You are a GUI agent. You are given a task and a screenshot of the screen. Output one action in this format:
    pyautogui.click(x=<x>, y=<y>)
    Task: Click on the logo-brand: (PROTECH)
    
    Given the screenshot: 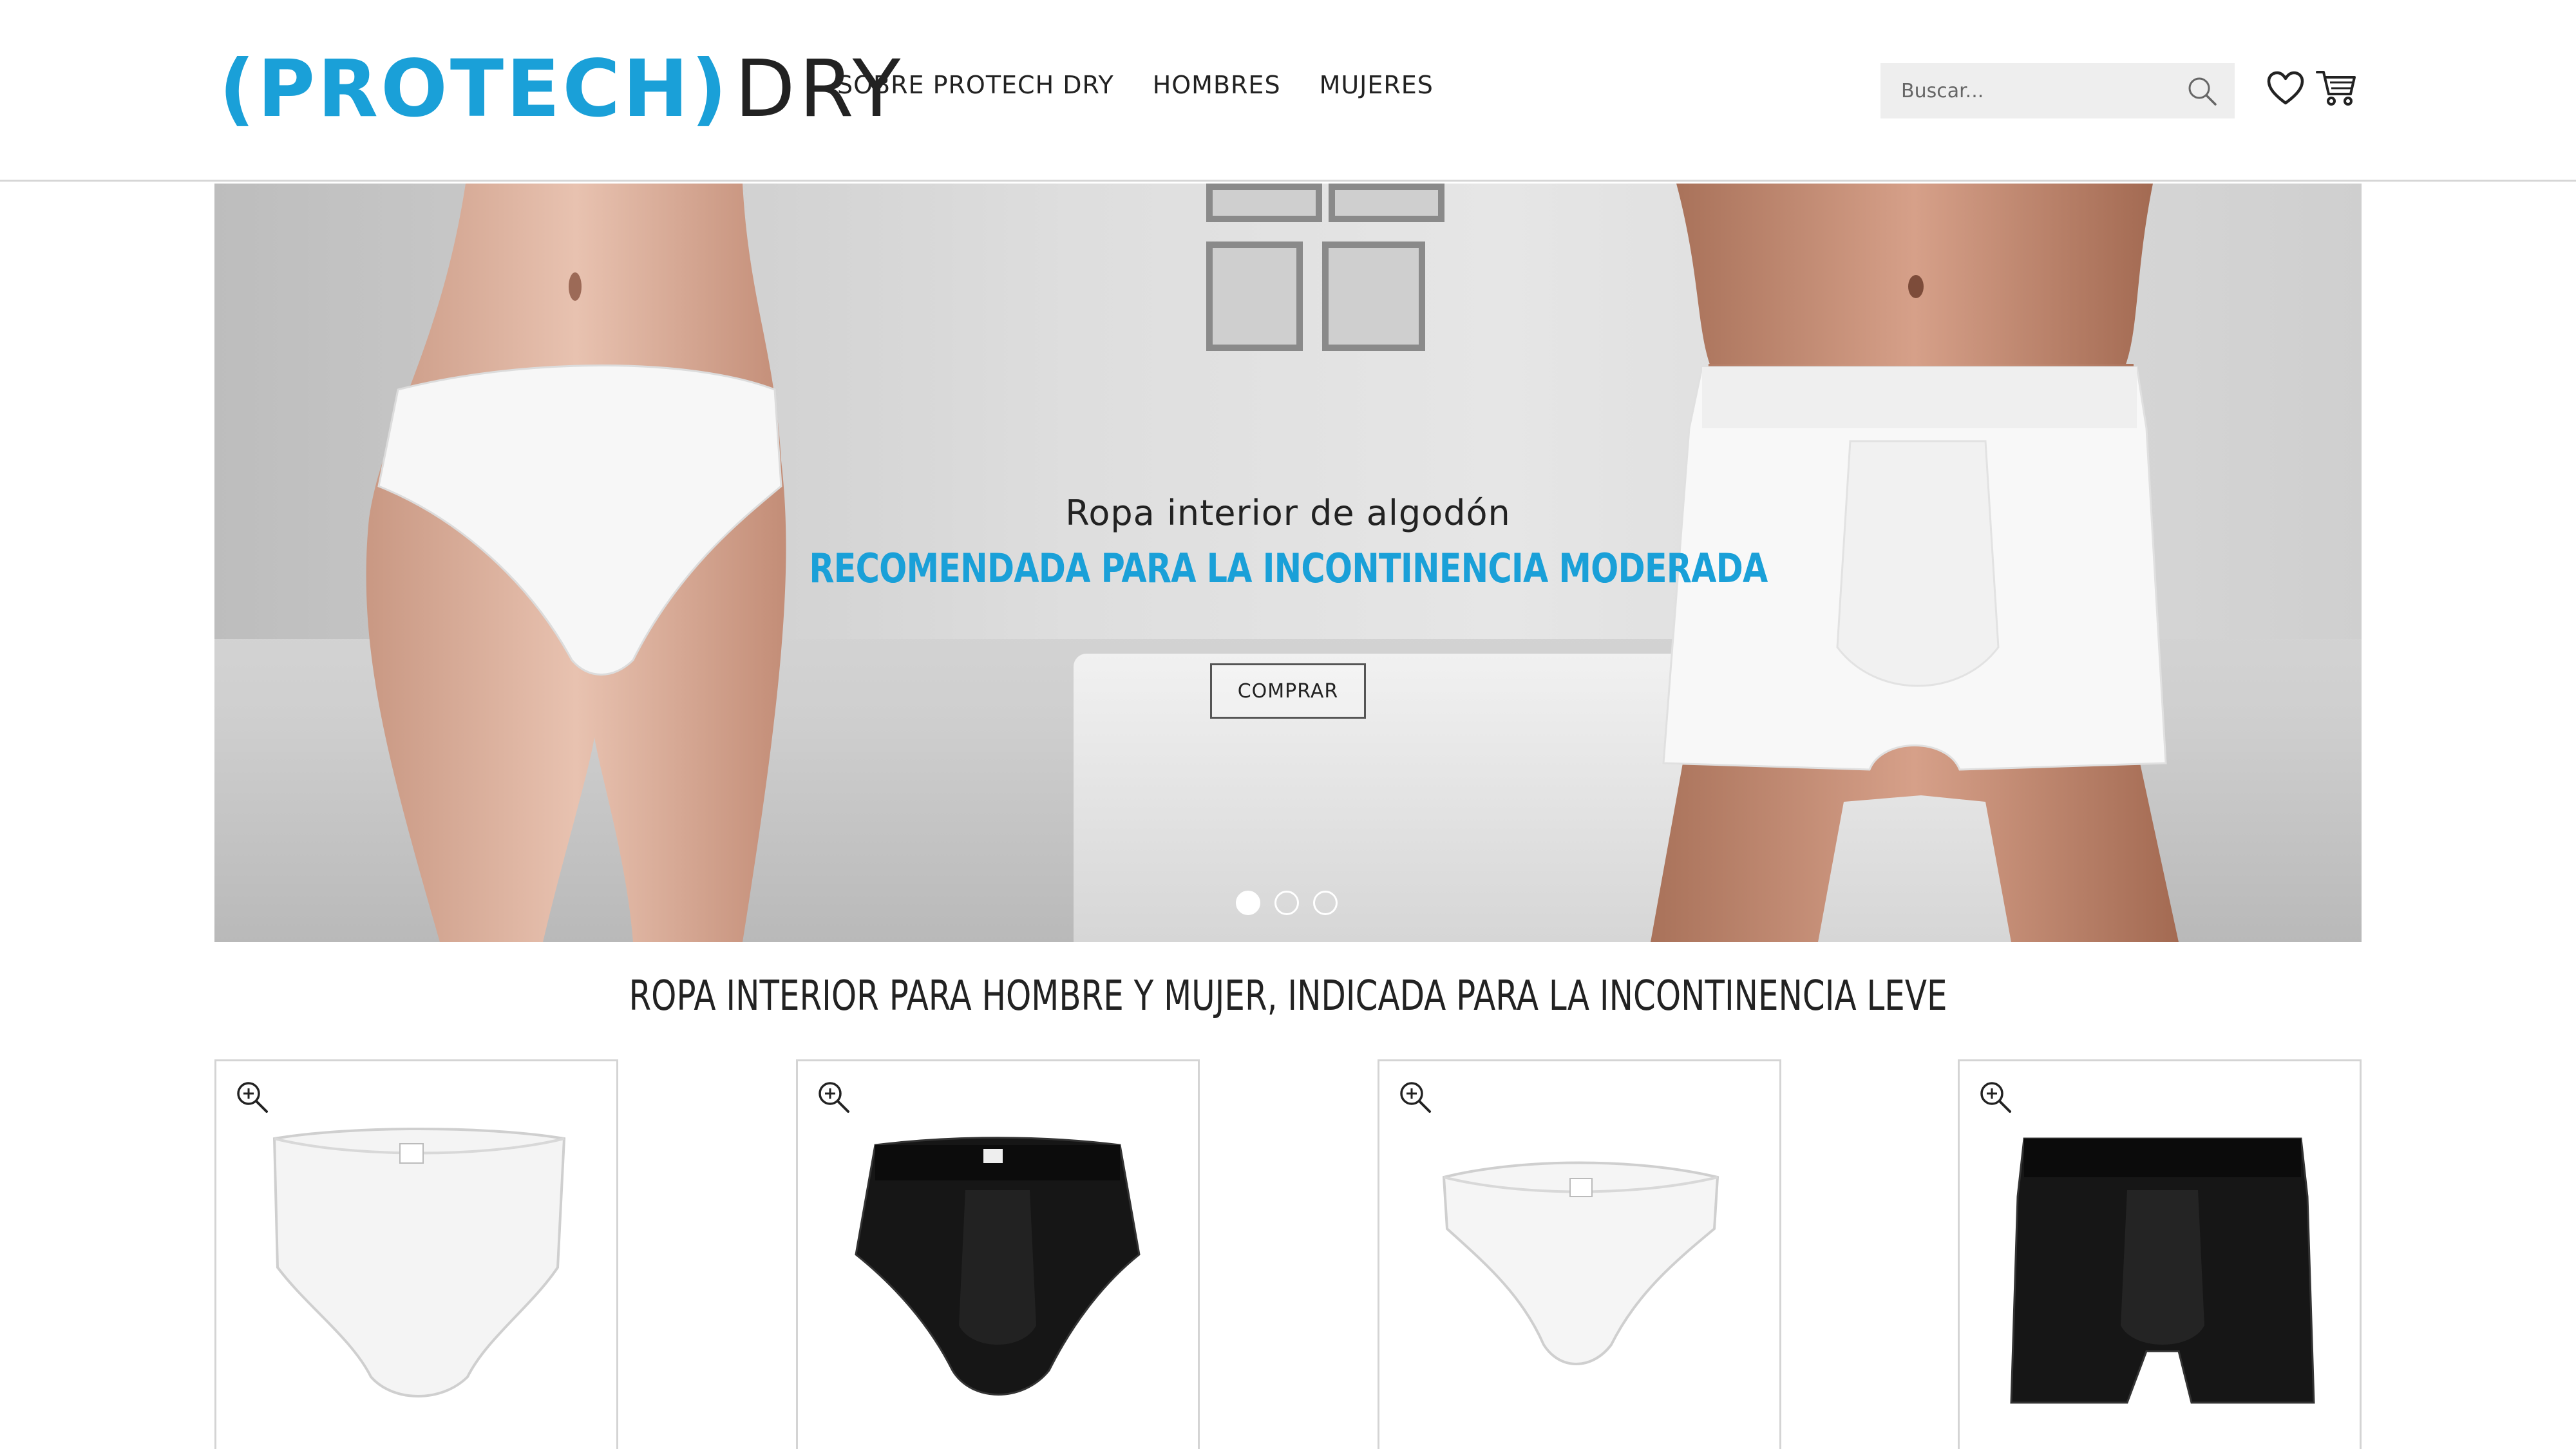 What is the action you would take?
    pyautogui.click(x=475, y=89)
    